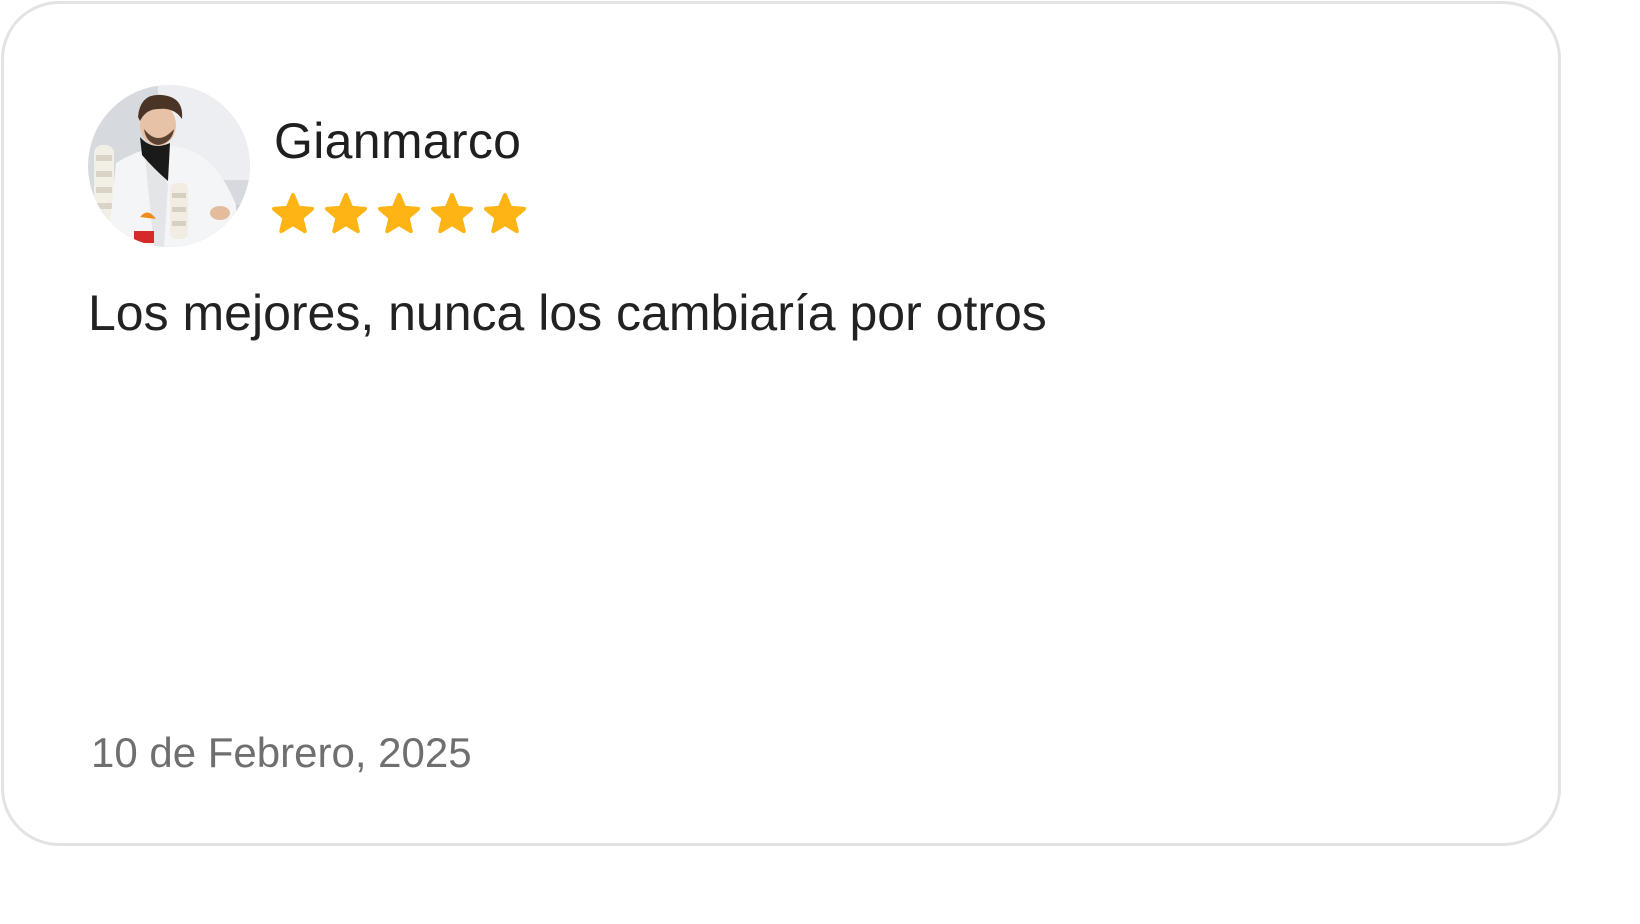 The width and height of the screenshot is (1640, 924). What do you see at coordinates (398, 141) in the screenshot?
I see `reviewer-name: Gianmarco` at bounding box center [398, 141].